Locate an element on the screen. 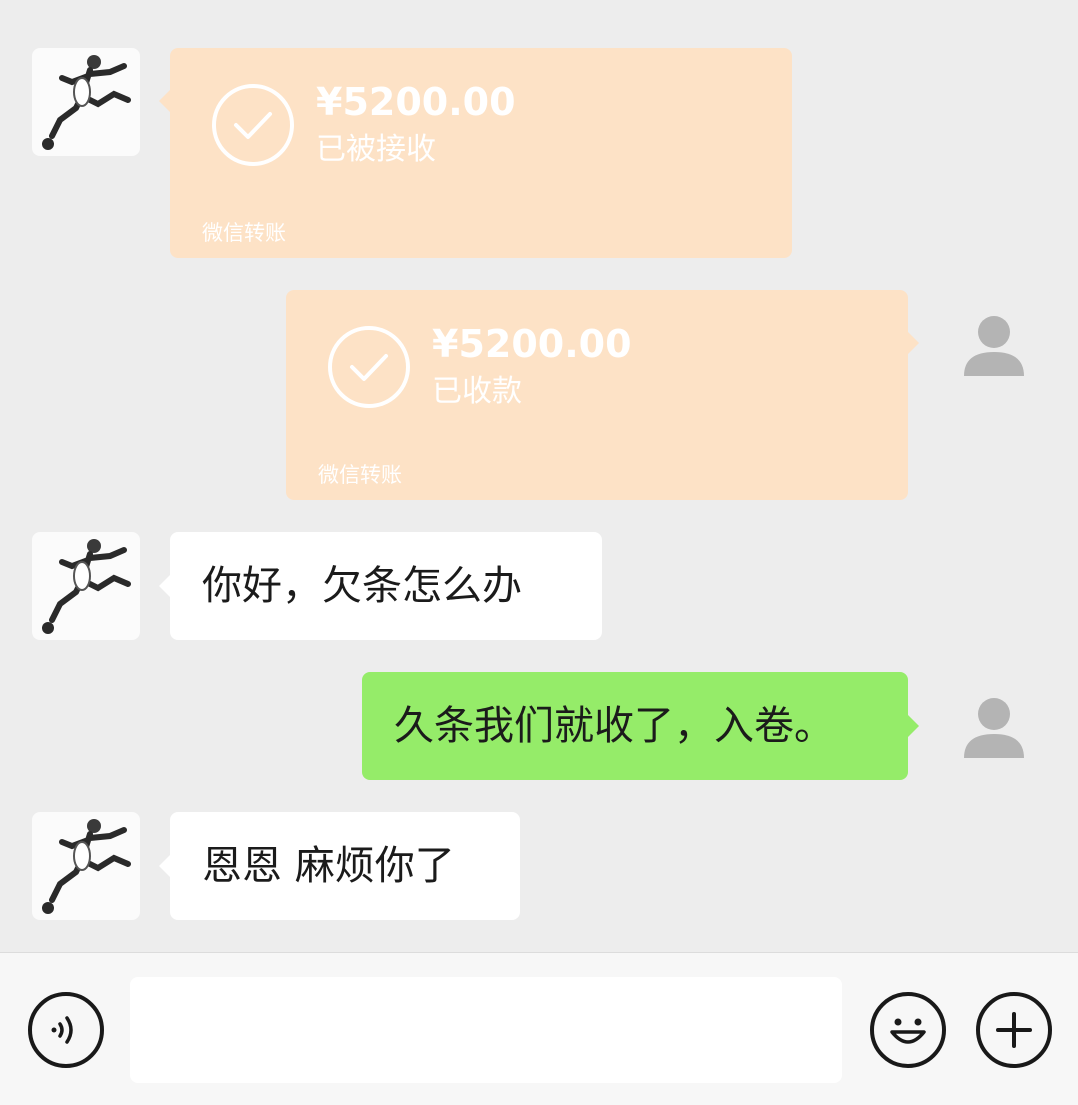  message-input is located at coordinates (486, 1030).